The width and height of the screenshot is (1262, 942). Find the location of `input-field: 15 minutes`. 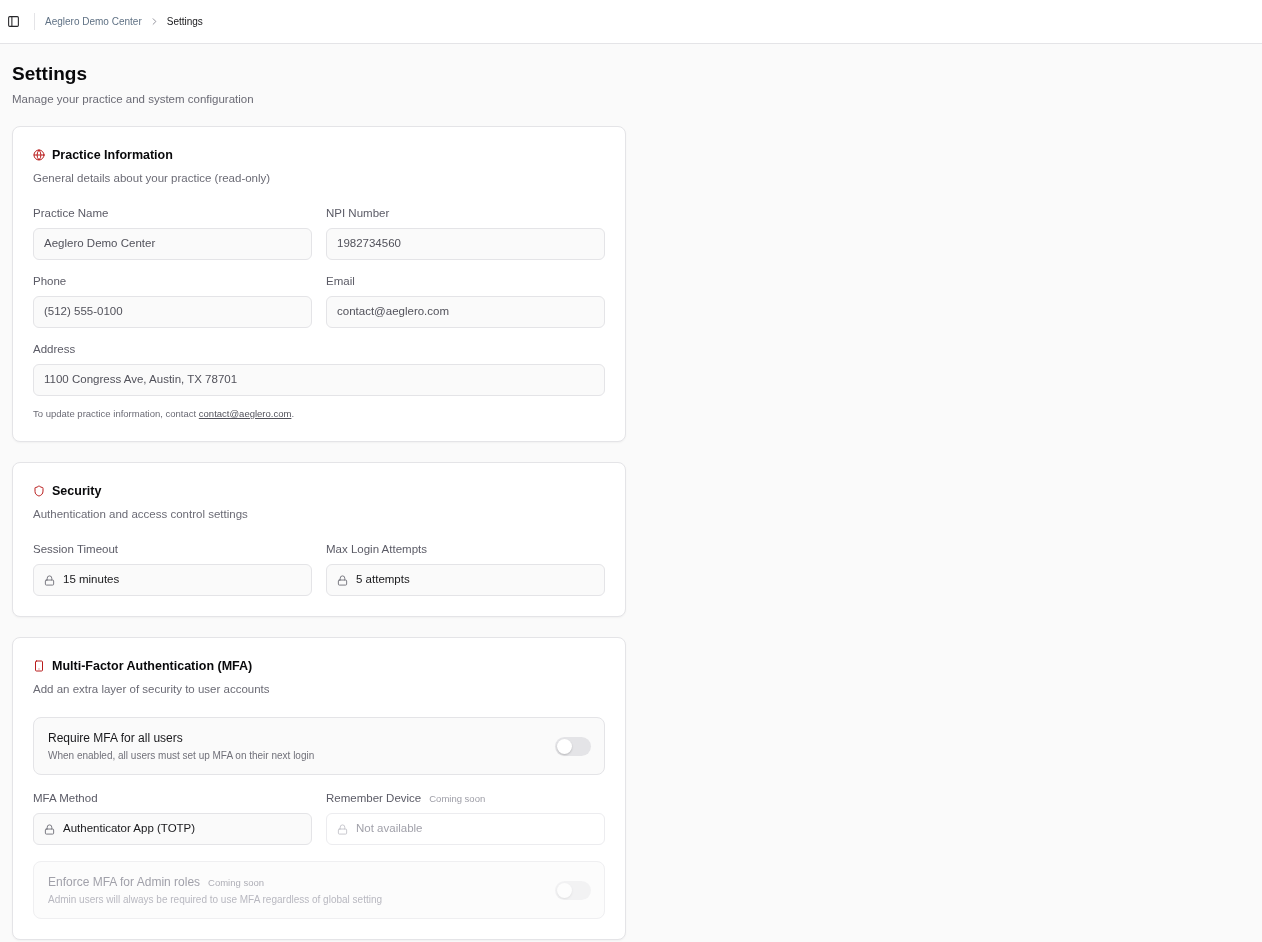

input-field: 15 minutes is located at coordinates (172, 580).